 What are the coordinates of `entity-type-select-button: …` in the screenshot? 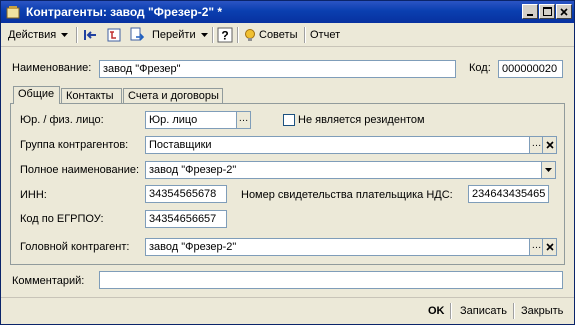 It's located at (243, 120).